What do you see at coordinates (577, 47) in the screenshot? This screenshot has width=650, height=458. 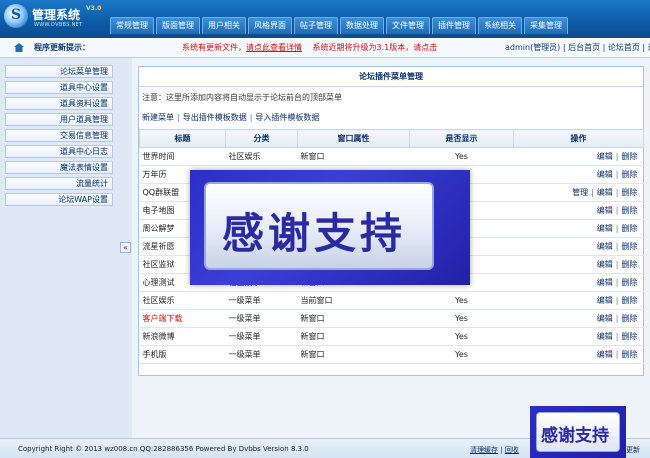 I see `admin-links: admin(管理员) | 后台首页 | 论坛首页 | 退` at bounding box center [577, 47].